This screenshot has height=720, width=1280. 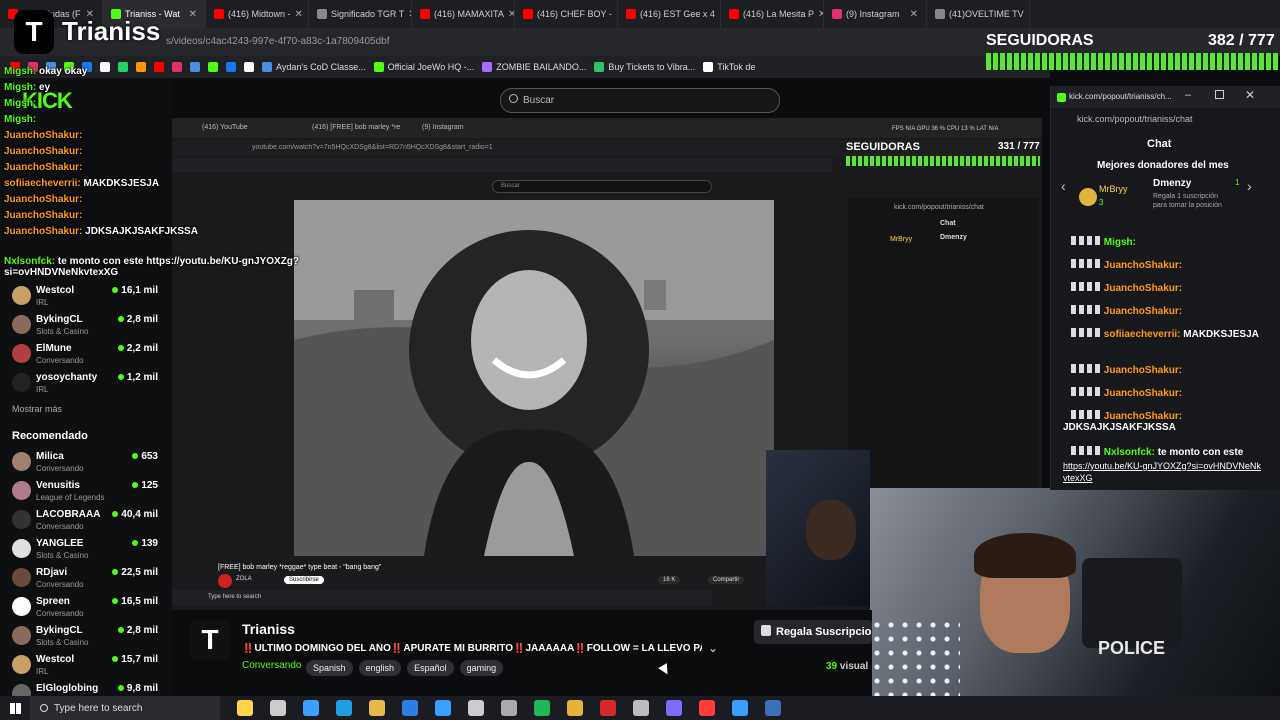 I want to click on bookmark-icon, so click(x=487, y=67).